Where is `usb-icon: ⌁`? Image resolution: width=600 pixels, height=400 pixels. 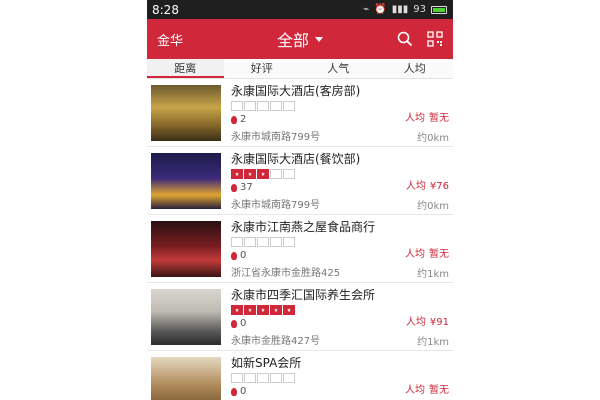
usb-icon: ⌁ is located at coordinates (366, 9).